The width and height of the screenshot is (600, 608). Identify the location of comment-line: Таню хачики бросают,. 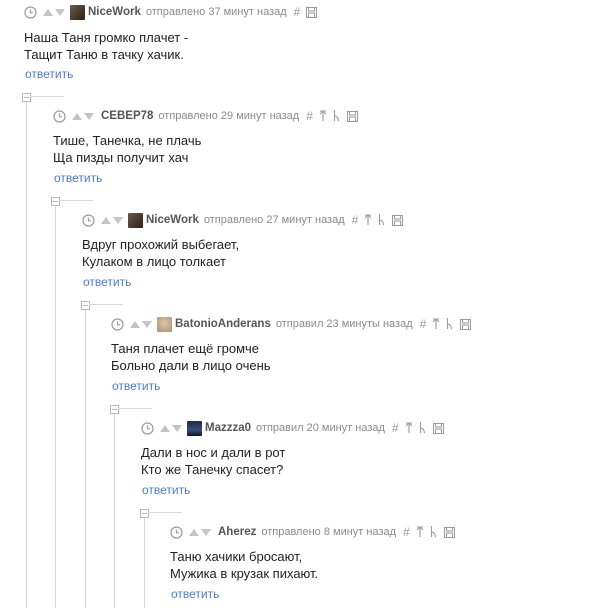
(236, 556).